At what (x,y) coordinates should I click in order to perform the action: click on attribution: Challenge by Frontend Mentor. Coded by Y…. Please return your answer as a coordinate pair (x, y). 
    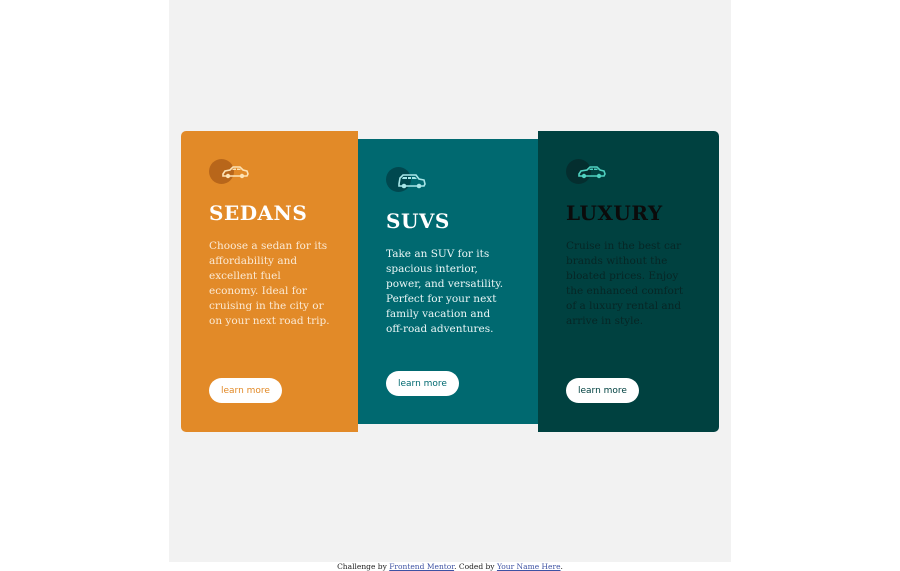
    Looking at the image, I should click on (450, 566).